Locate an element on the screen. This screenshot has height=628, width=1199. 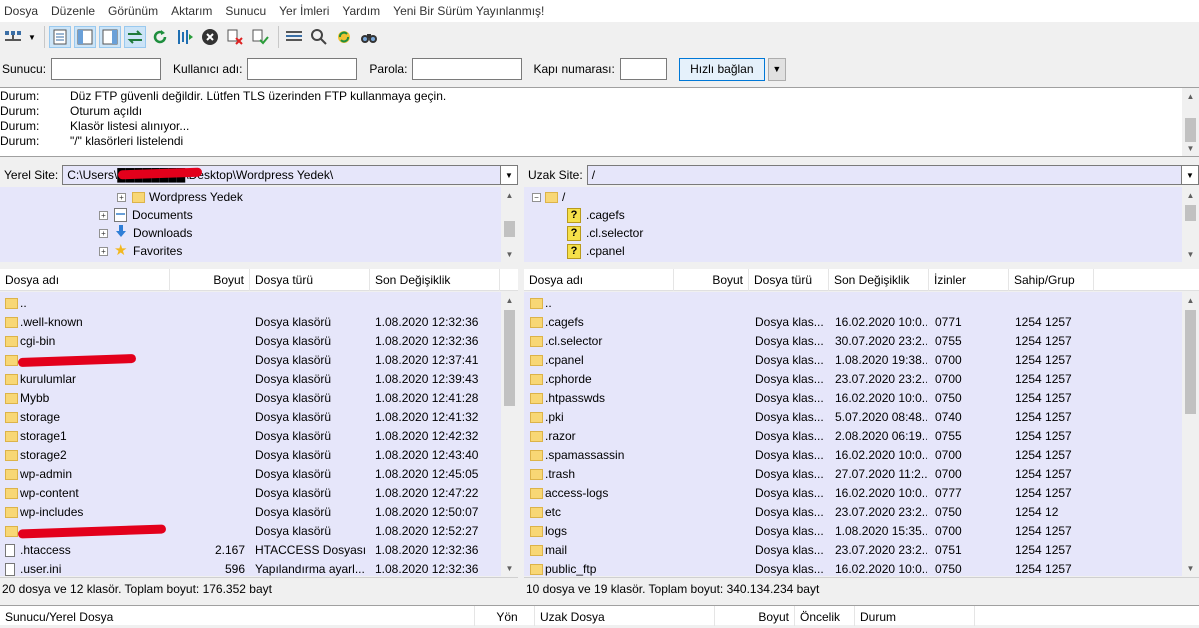
menu-file: Dosya is located at coordinates (21, 11).